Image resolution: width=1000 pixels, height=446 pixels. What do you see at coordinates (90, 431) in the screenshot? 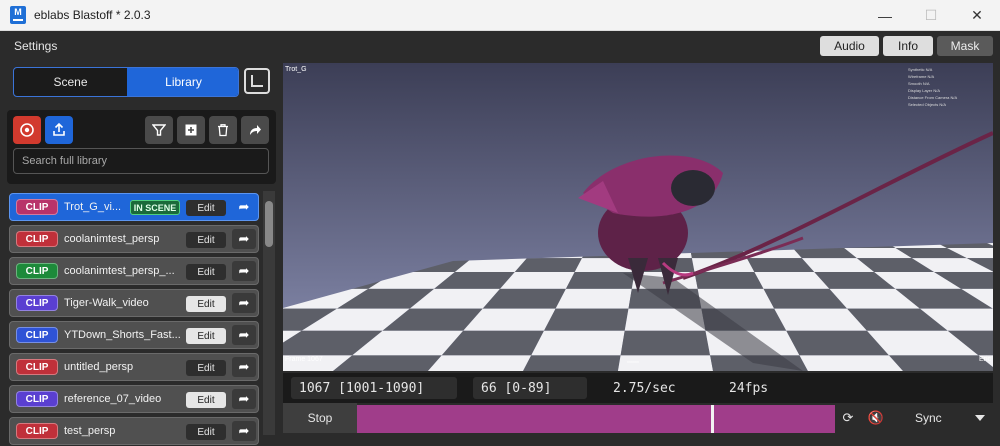
I see `clip-name: test_persp` at bounding box center [90, 431].